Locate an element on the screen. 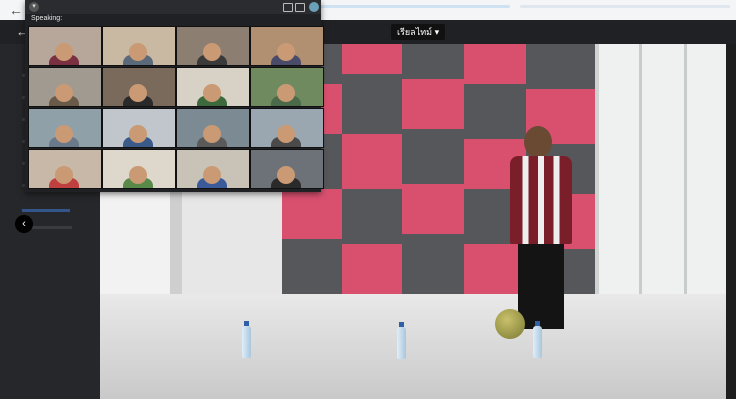  side-panel-line is located at coordinates (46, 210).